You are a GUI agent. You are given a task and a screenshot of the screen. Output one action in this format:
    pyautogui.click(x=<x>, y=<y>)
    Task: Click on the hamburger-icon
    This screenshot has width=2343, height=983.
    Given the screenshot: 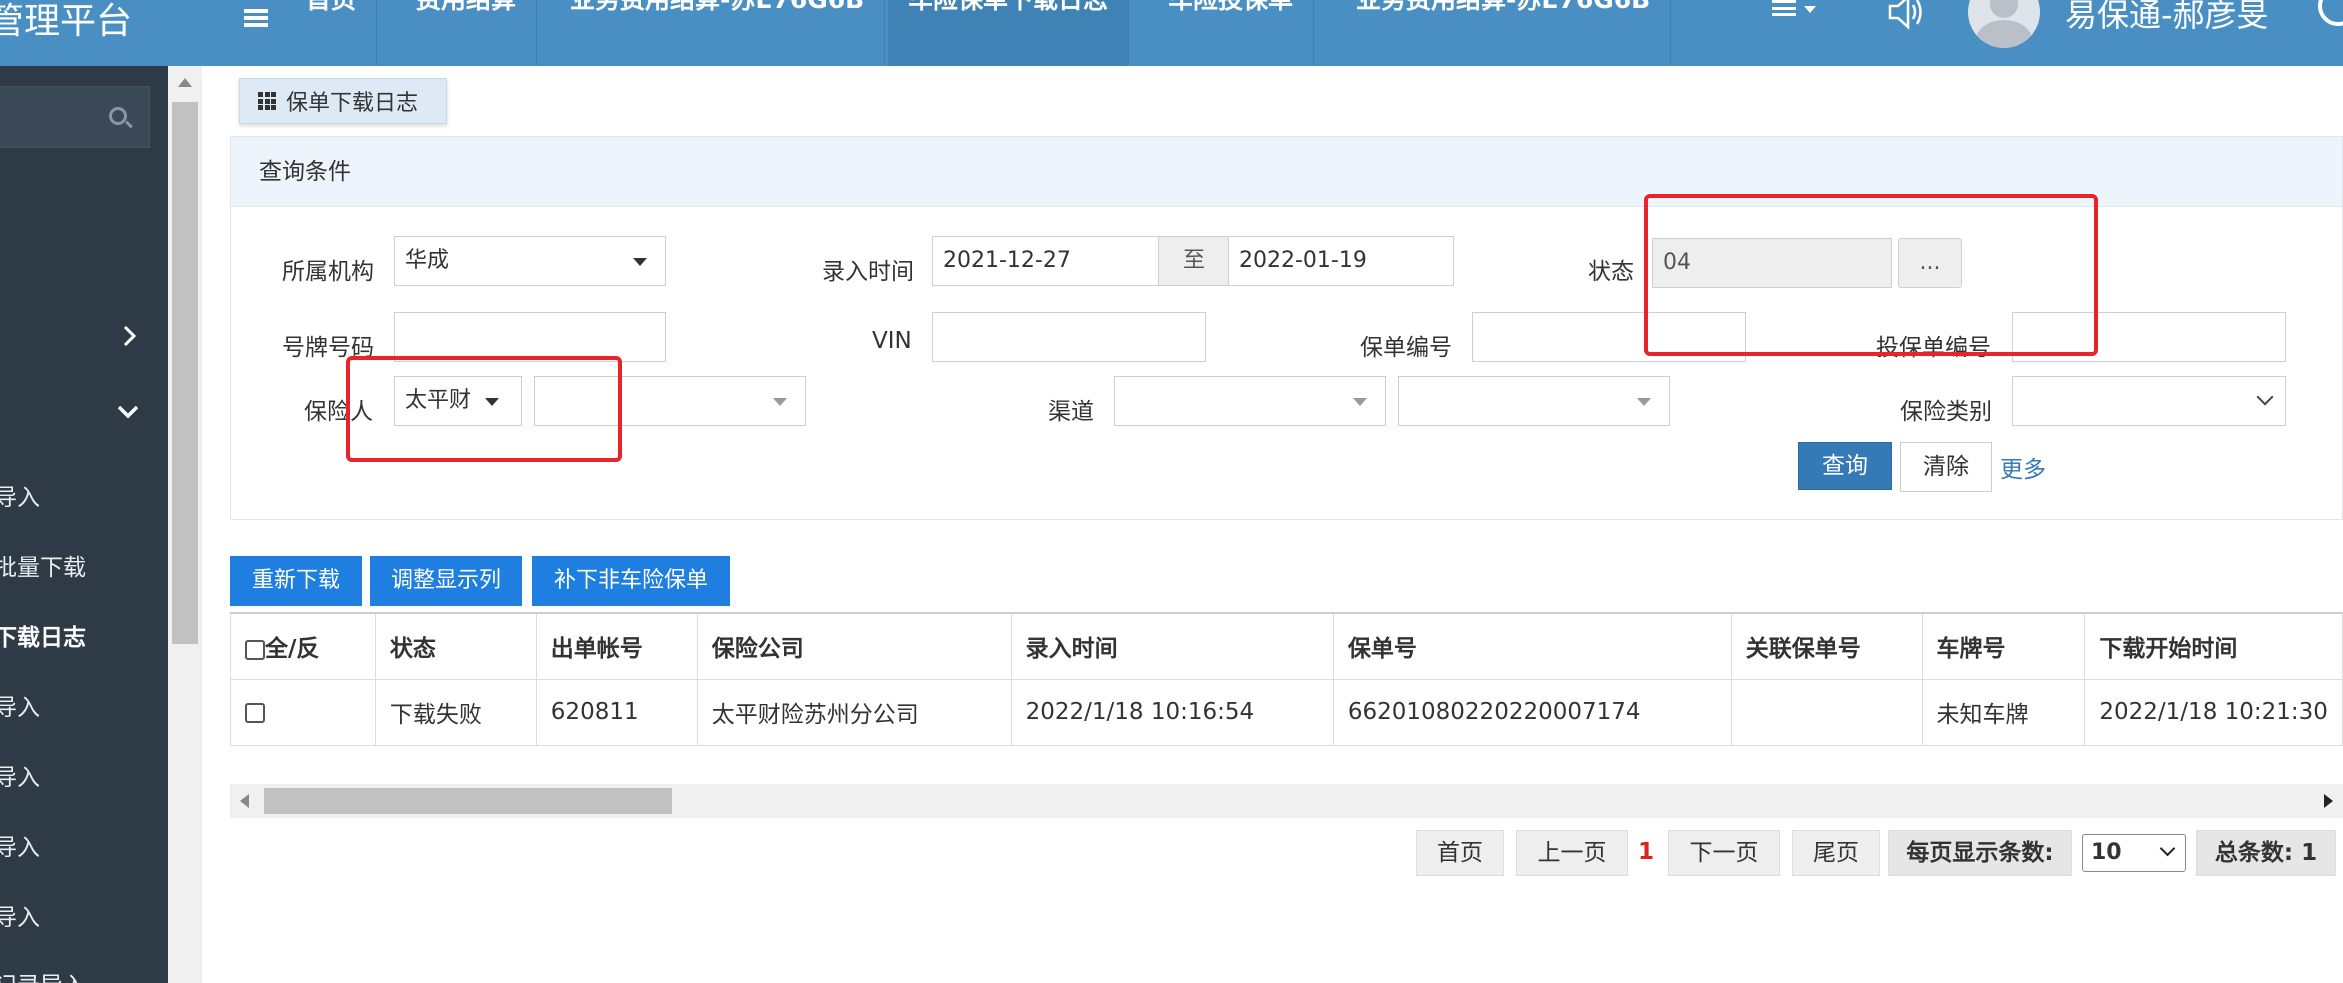 What is the action you would take?
    pyautogui.click(x=256, y=18)
    